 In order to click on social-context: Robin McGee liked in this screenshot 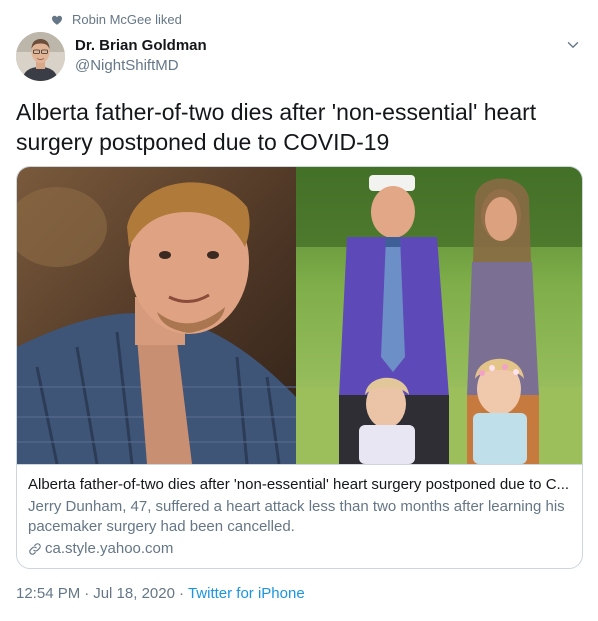, I will do `click(116, 19)`.